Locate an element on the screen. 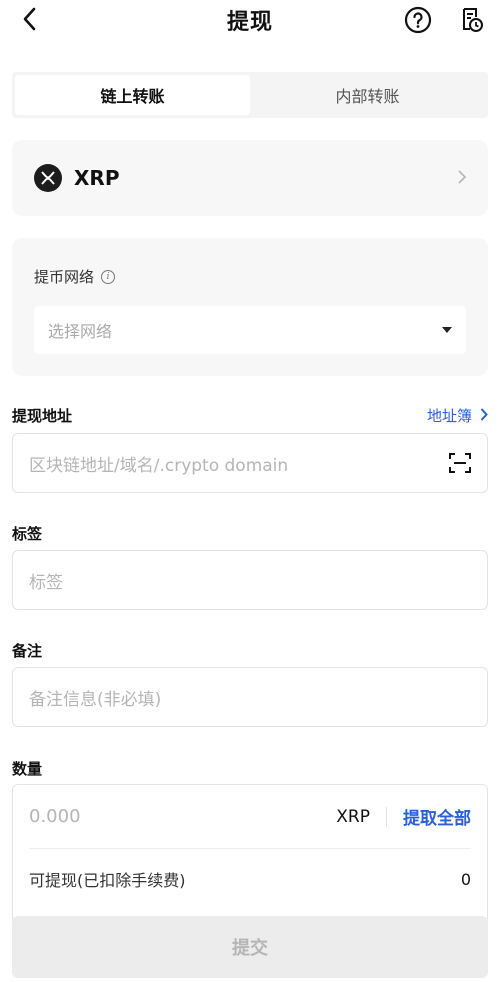 This screenshot has width=500, height=982. network-label-text: 提币网络 is located at coordinates (64, 277).